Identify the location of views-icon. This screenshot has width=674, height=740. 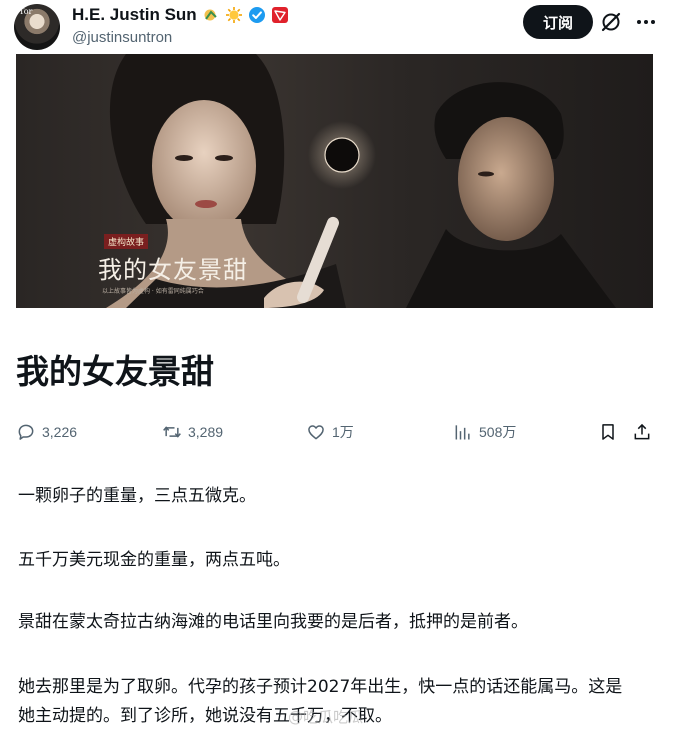
(462, 432).